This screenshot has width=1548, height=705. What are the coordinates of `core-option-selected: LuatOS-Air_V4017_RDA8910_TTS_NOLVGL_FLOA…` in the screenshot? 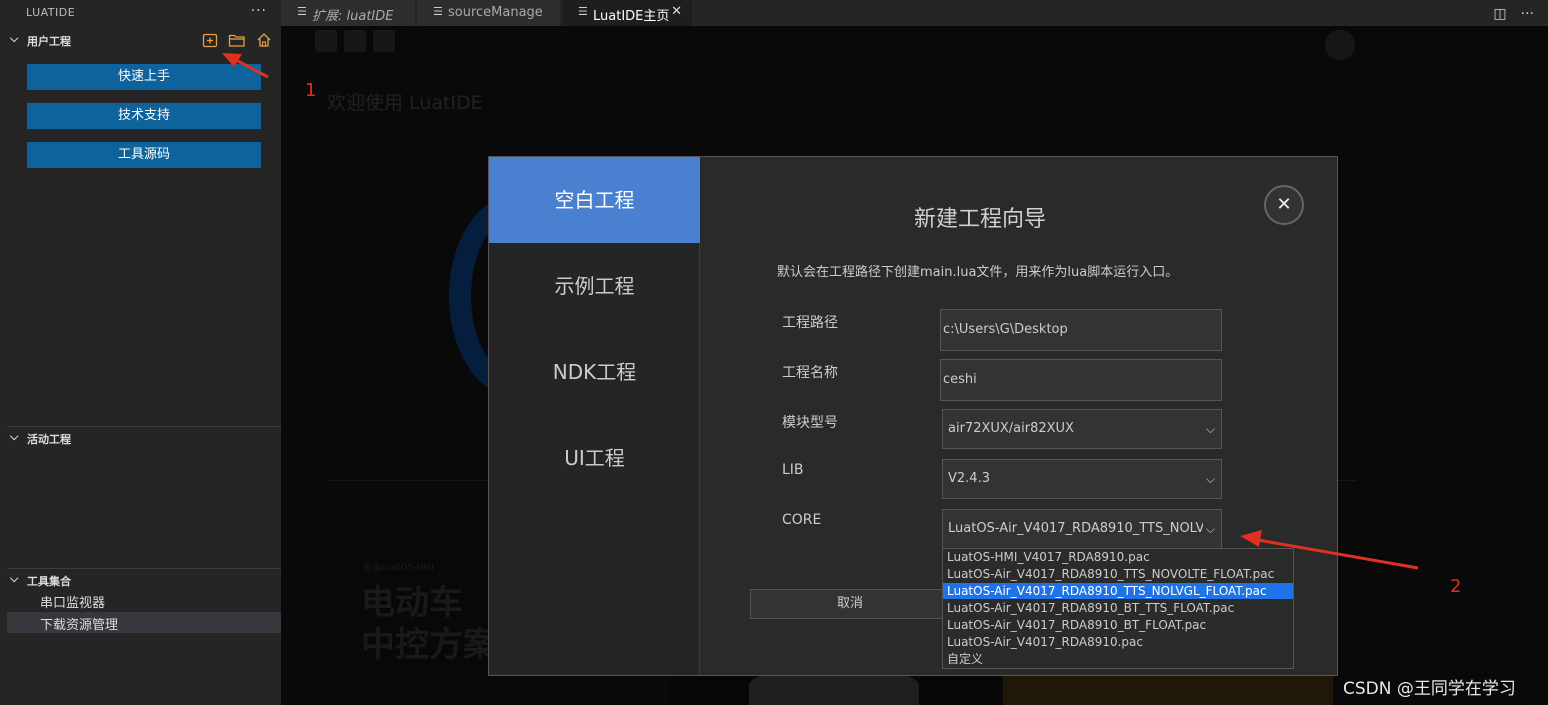 It's located at (1118, 591).